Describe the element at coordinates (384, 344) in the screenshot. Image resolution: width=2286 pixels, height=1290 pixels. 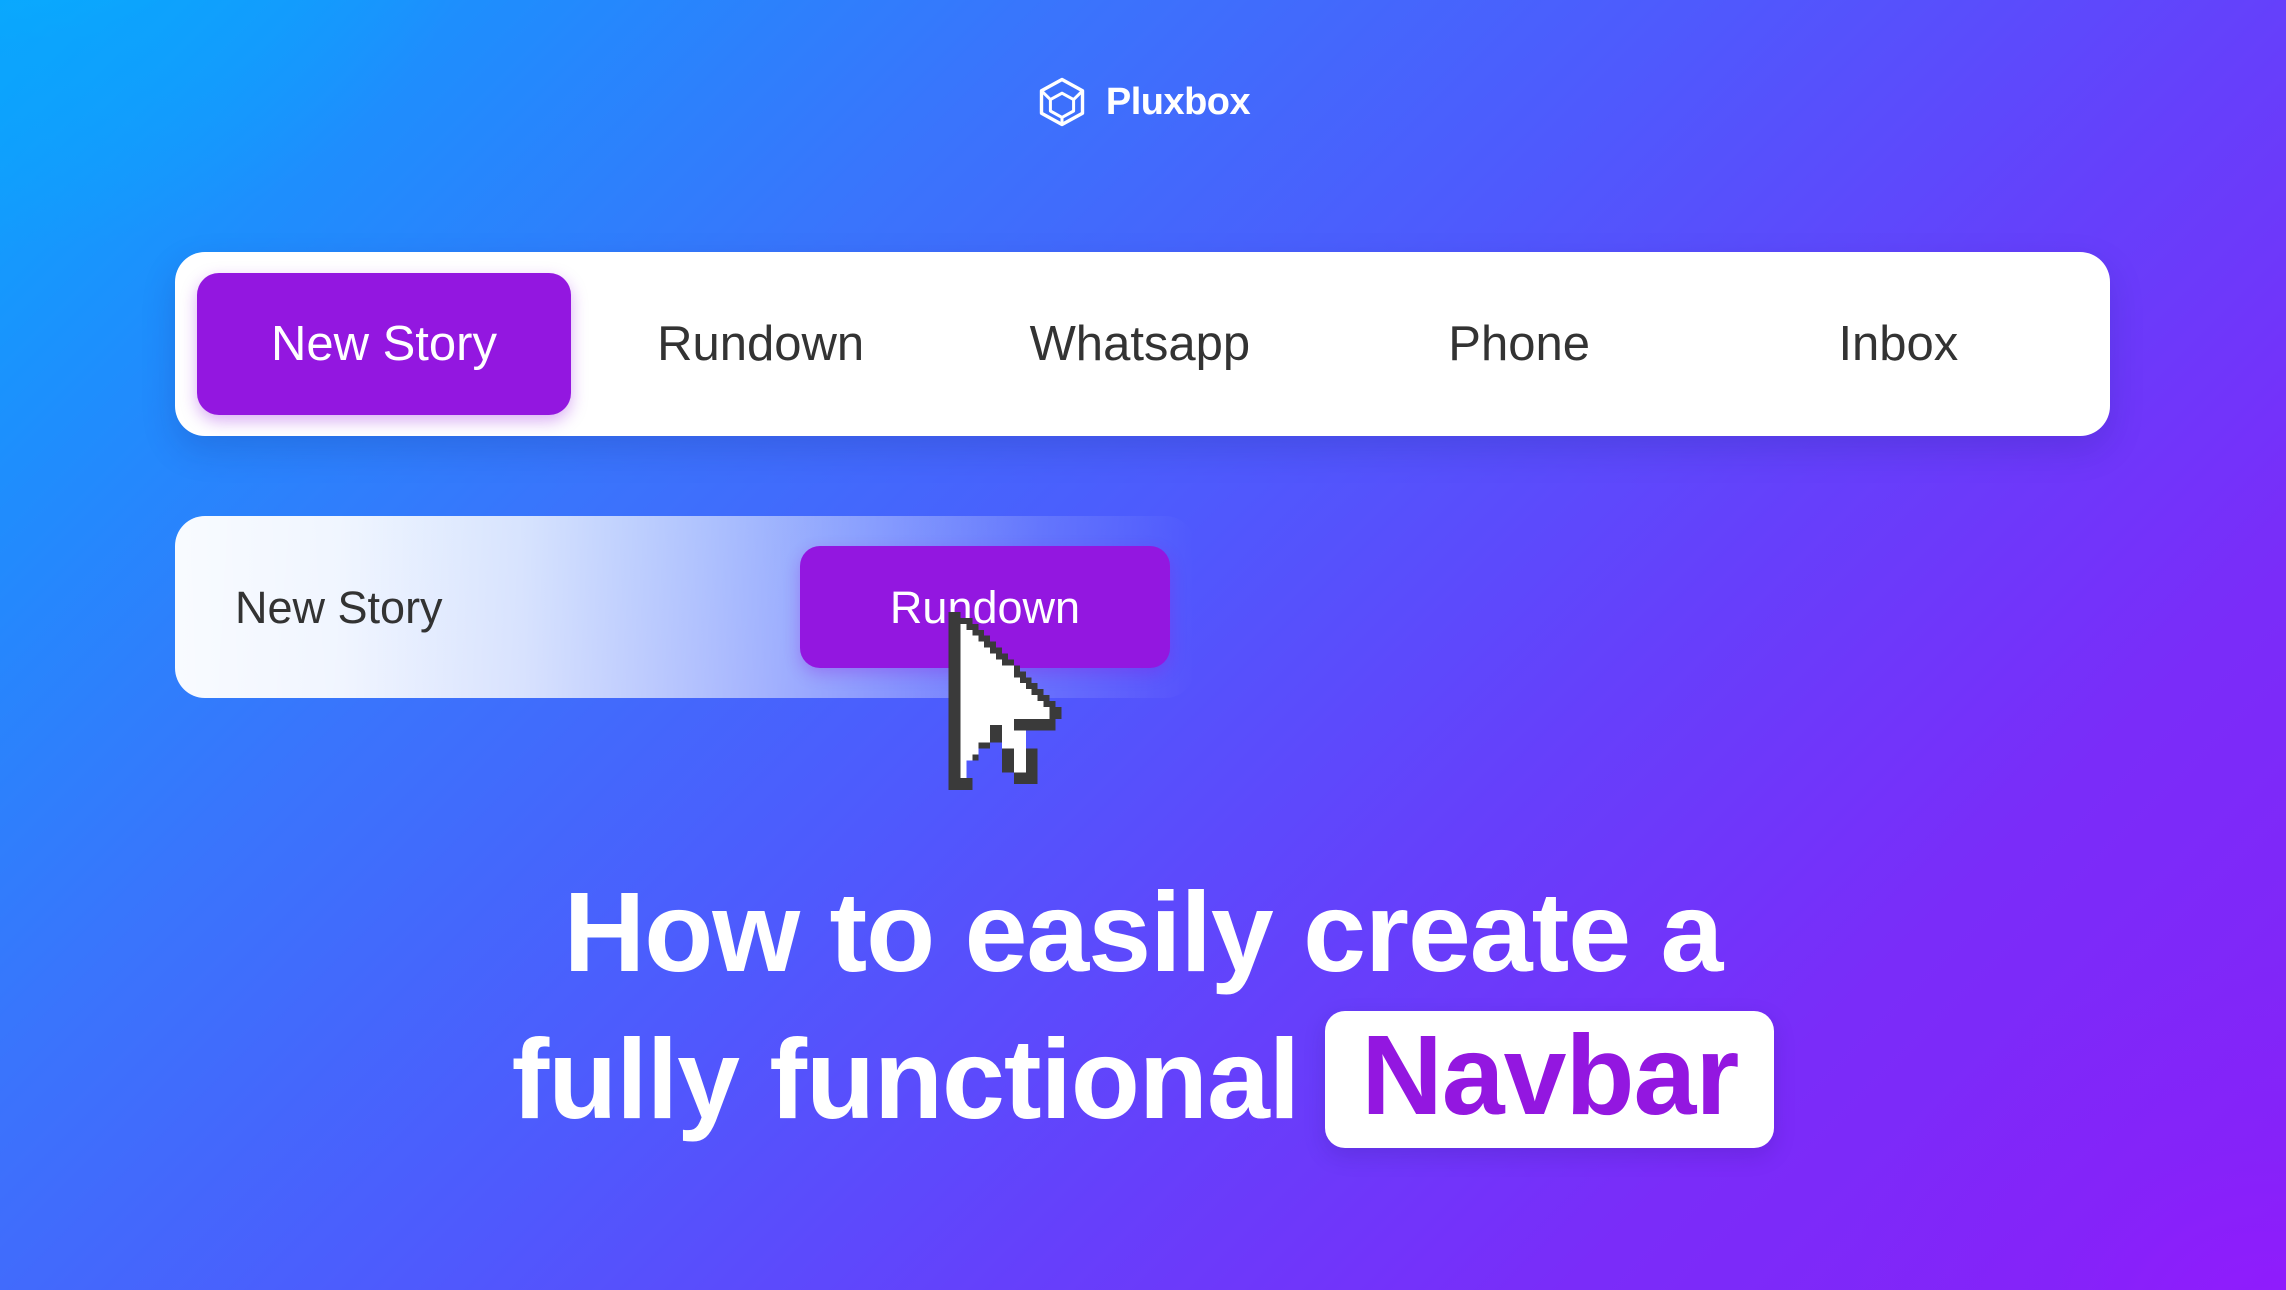
I see `nav-item-new-story: New Story` at that location.